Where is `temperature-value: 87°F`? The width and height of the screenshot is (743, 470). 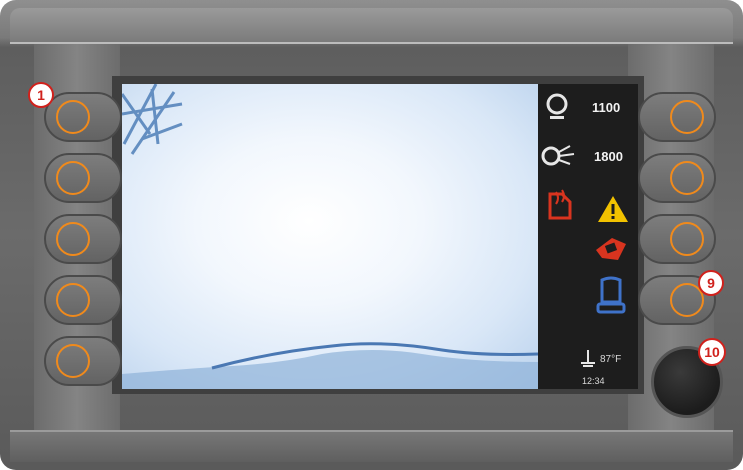 temperature-value: 87°F is located at coordinates (611, 359).